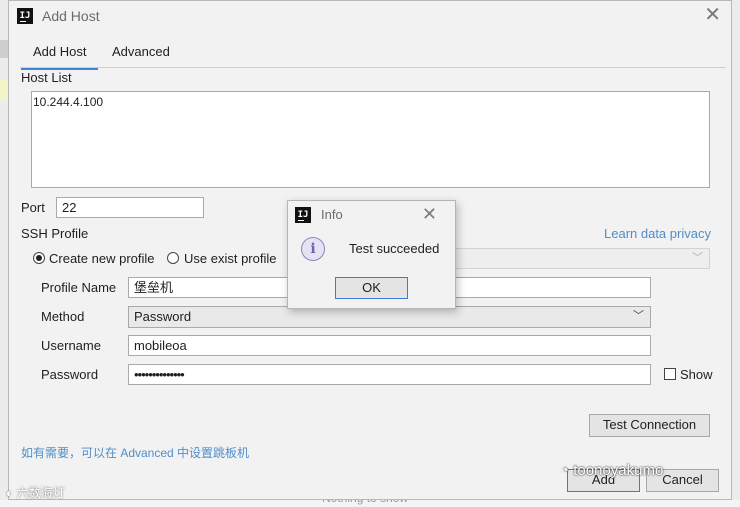  Describe the element at coordinates (394, 248) in the screenshot. I see `info-message: Test succeeded` at that location.